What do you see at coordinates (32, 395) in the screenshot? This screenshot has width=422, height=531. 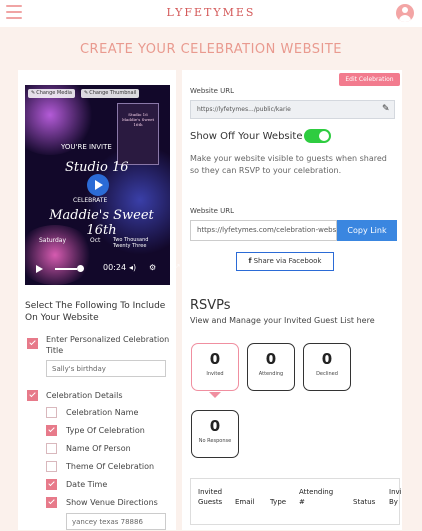 I see `celebration-details-checkbox` at bounding box center [32, 395].